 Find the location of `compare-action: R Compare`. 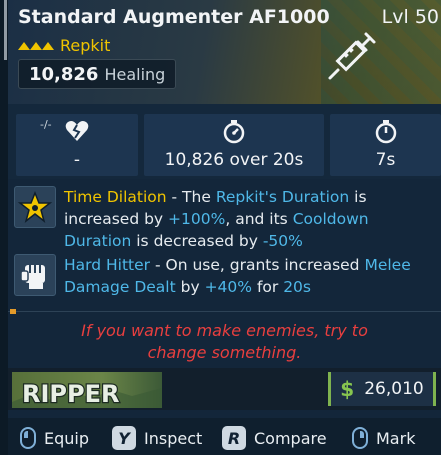

compare-action: R Compare is located at coordinates (274, 438).